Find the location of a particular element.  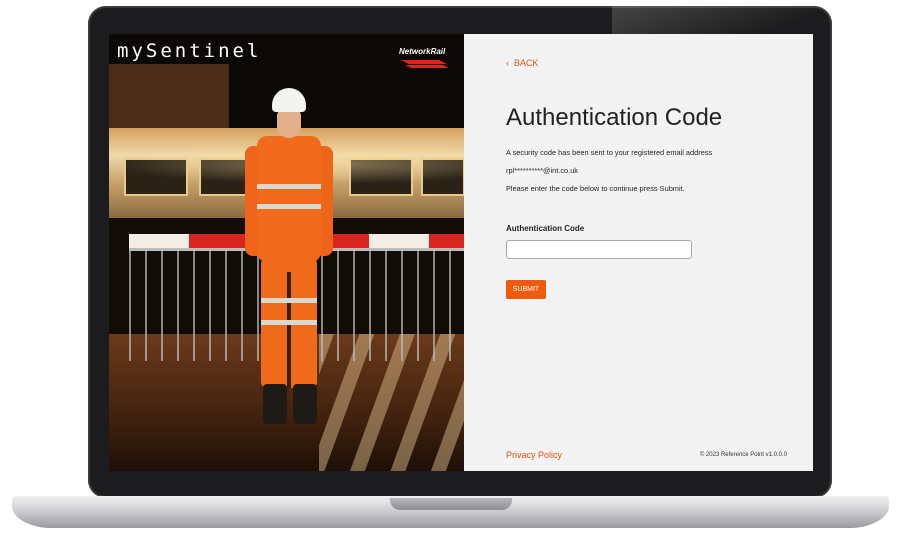

laptop-notch is located at coordinates (451, 504).